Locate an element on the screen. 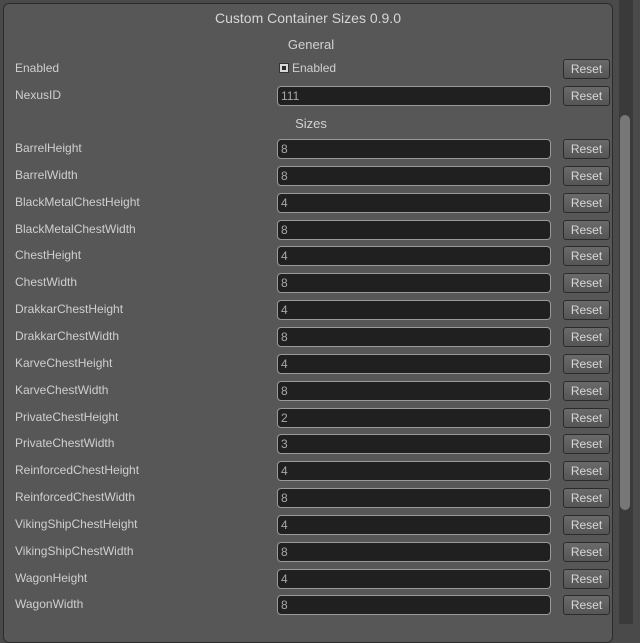 The image size is (640, 643). section-header-general: General is located at coordinates (311, 44).